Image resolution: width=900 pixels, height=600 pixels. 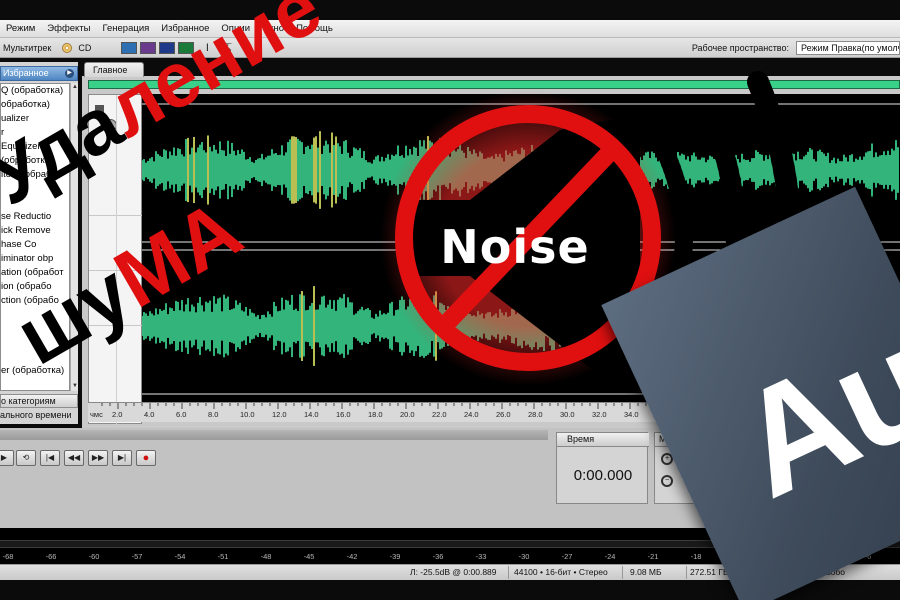 What do you see at coordinates (653, 556) in the screenshot?
I see `meter-tick-label: -21` at bounding box center [653, 556].